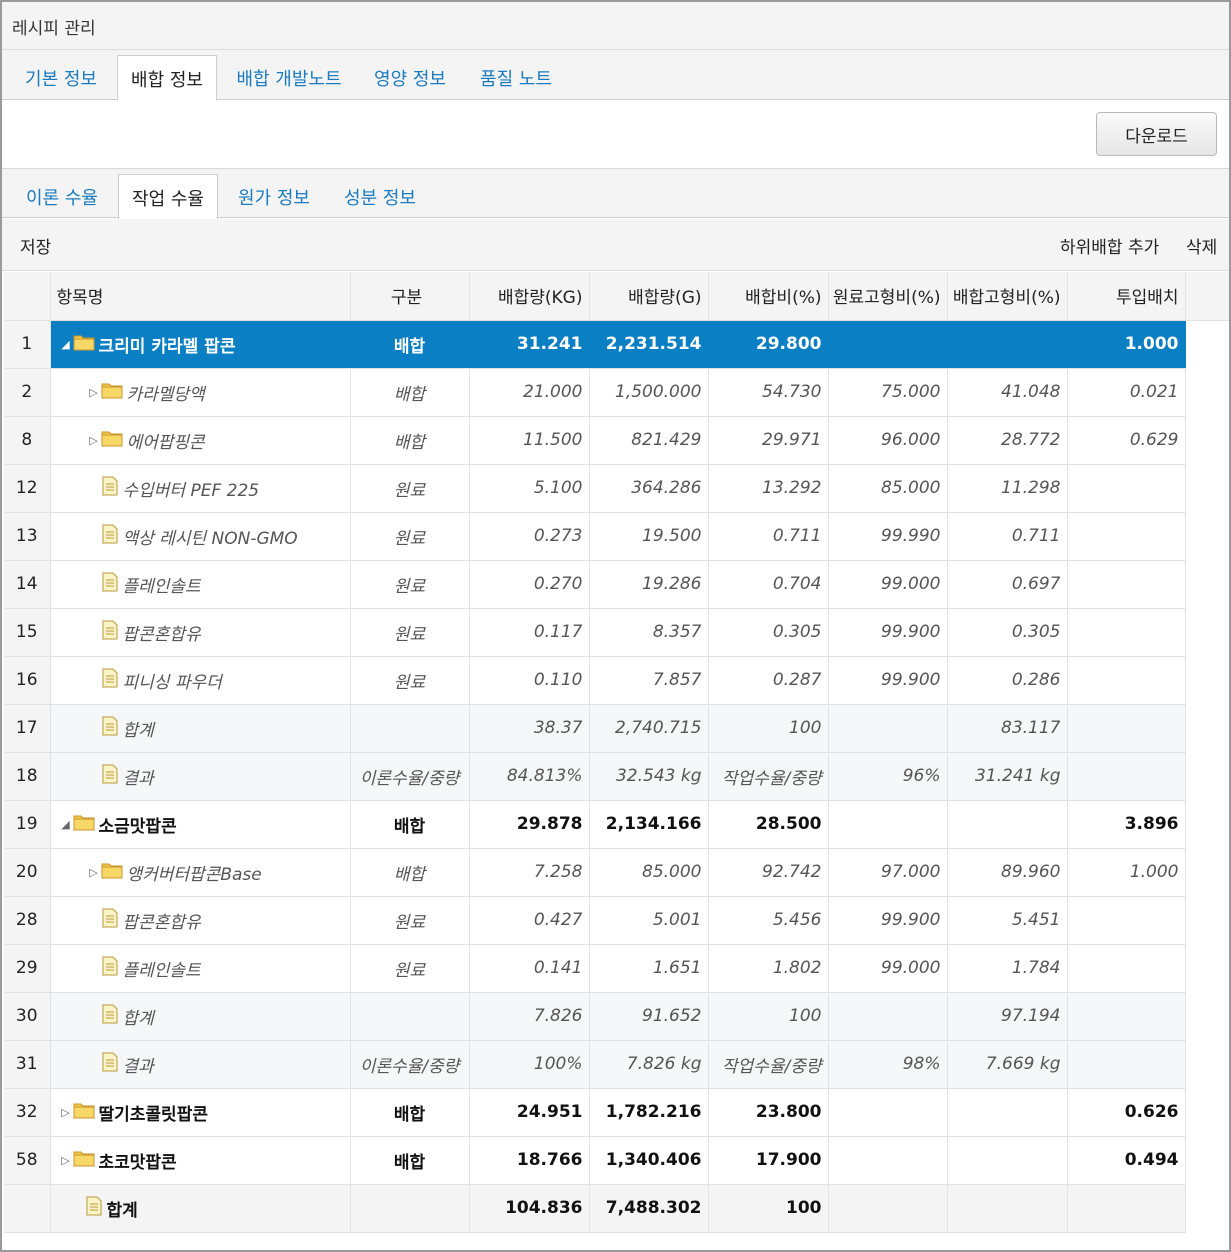 This screenshot has height=1252, width=1231. Describe the element at coordinates (200, 1064) in the screenshot. I see `item-name-cell: 결과` at that location.